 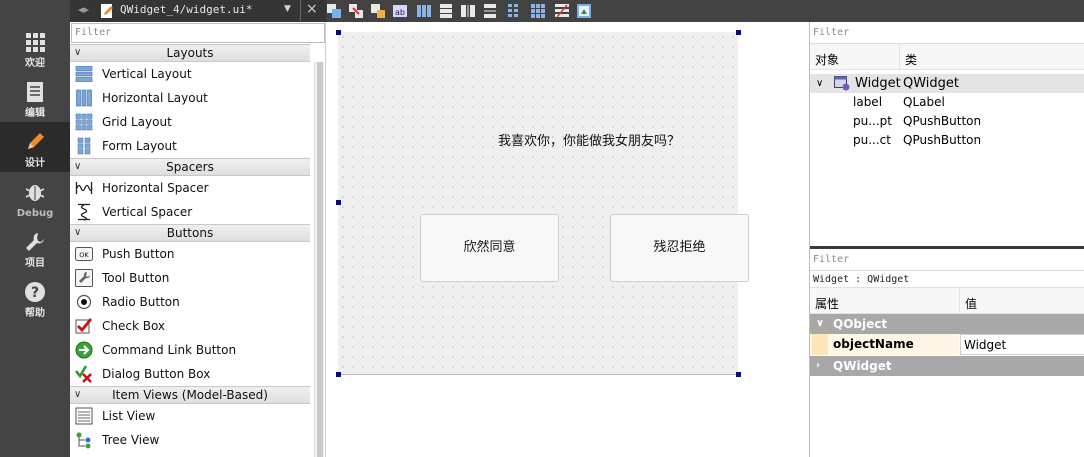 What do you see at coordinates (190, 167) in the screenshot?
I see `category-spacers: ∨ Spacers` at bounding box center [190, 167].